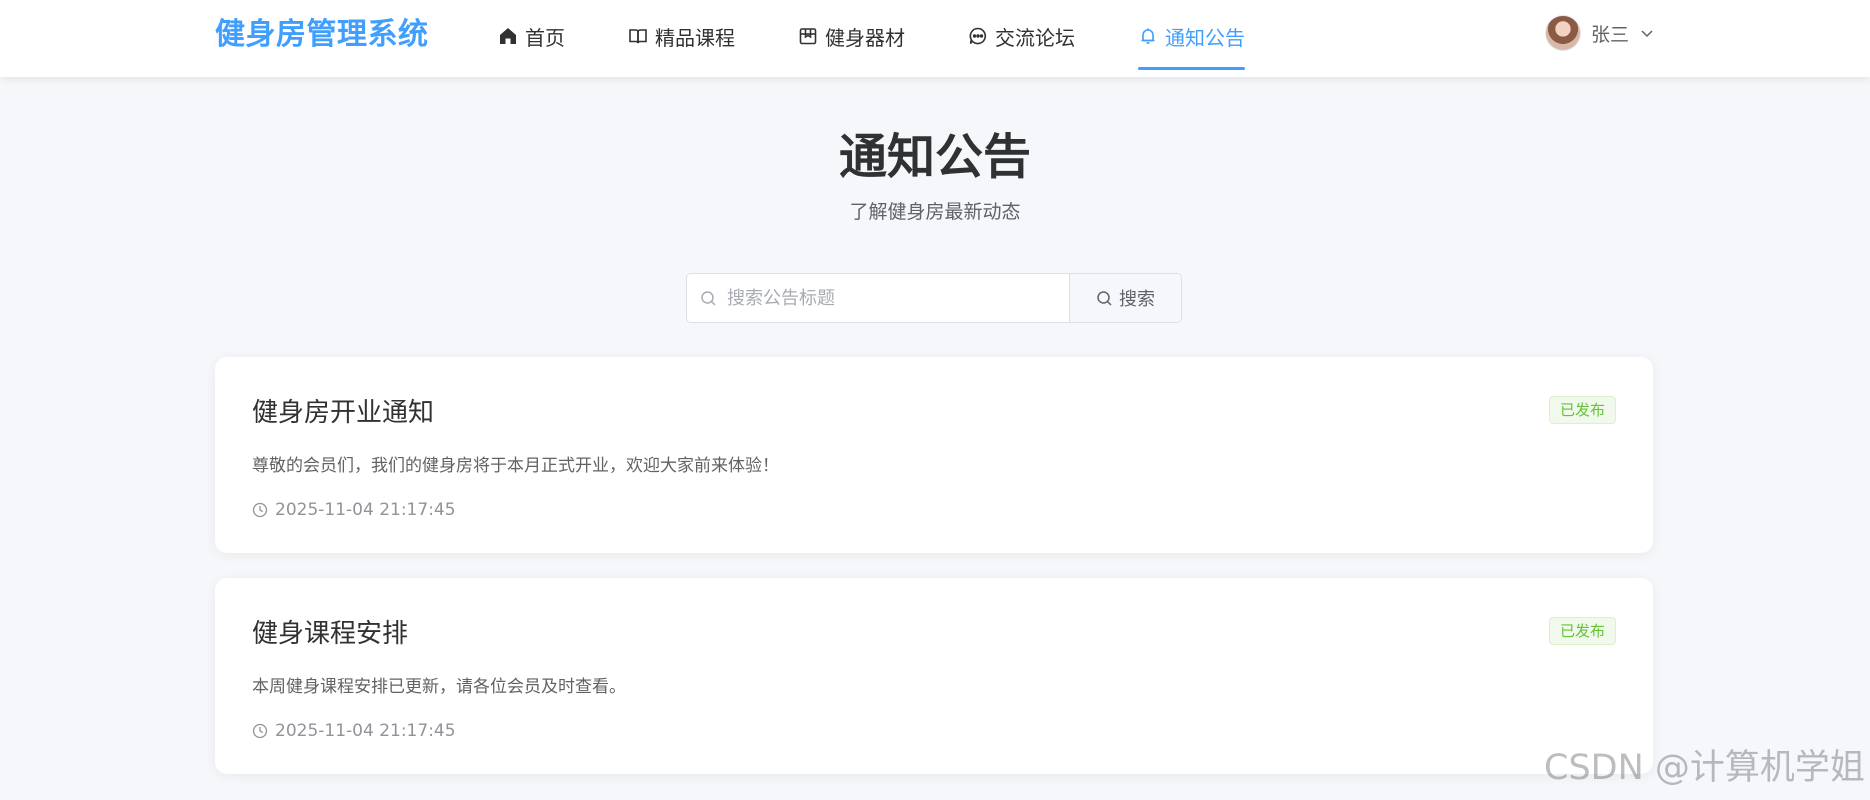 The image size is (1870, 800). I want to click on notice-title: 健身房开业通知, so click(343, 413).